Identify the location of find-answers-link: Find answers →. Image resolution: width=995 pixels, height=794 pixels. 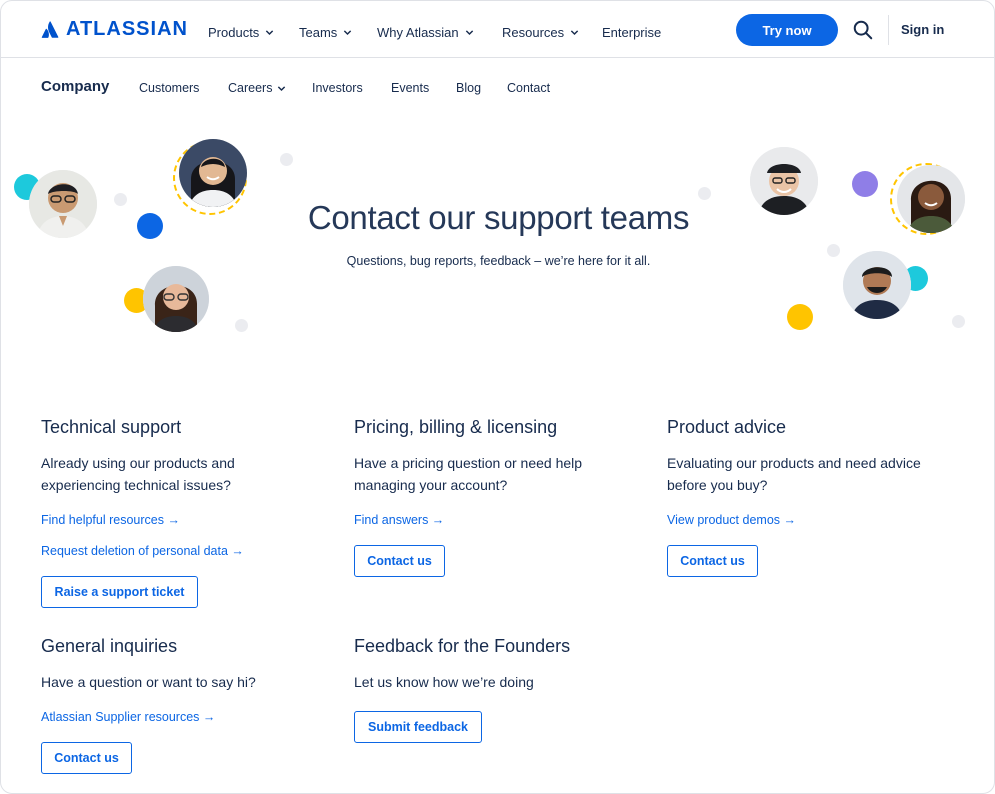
(399, 520).